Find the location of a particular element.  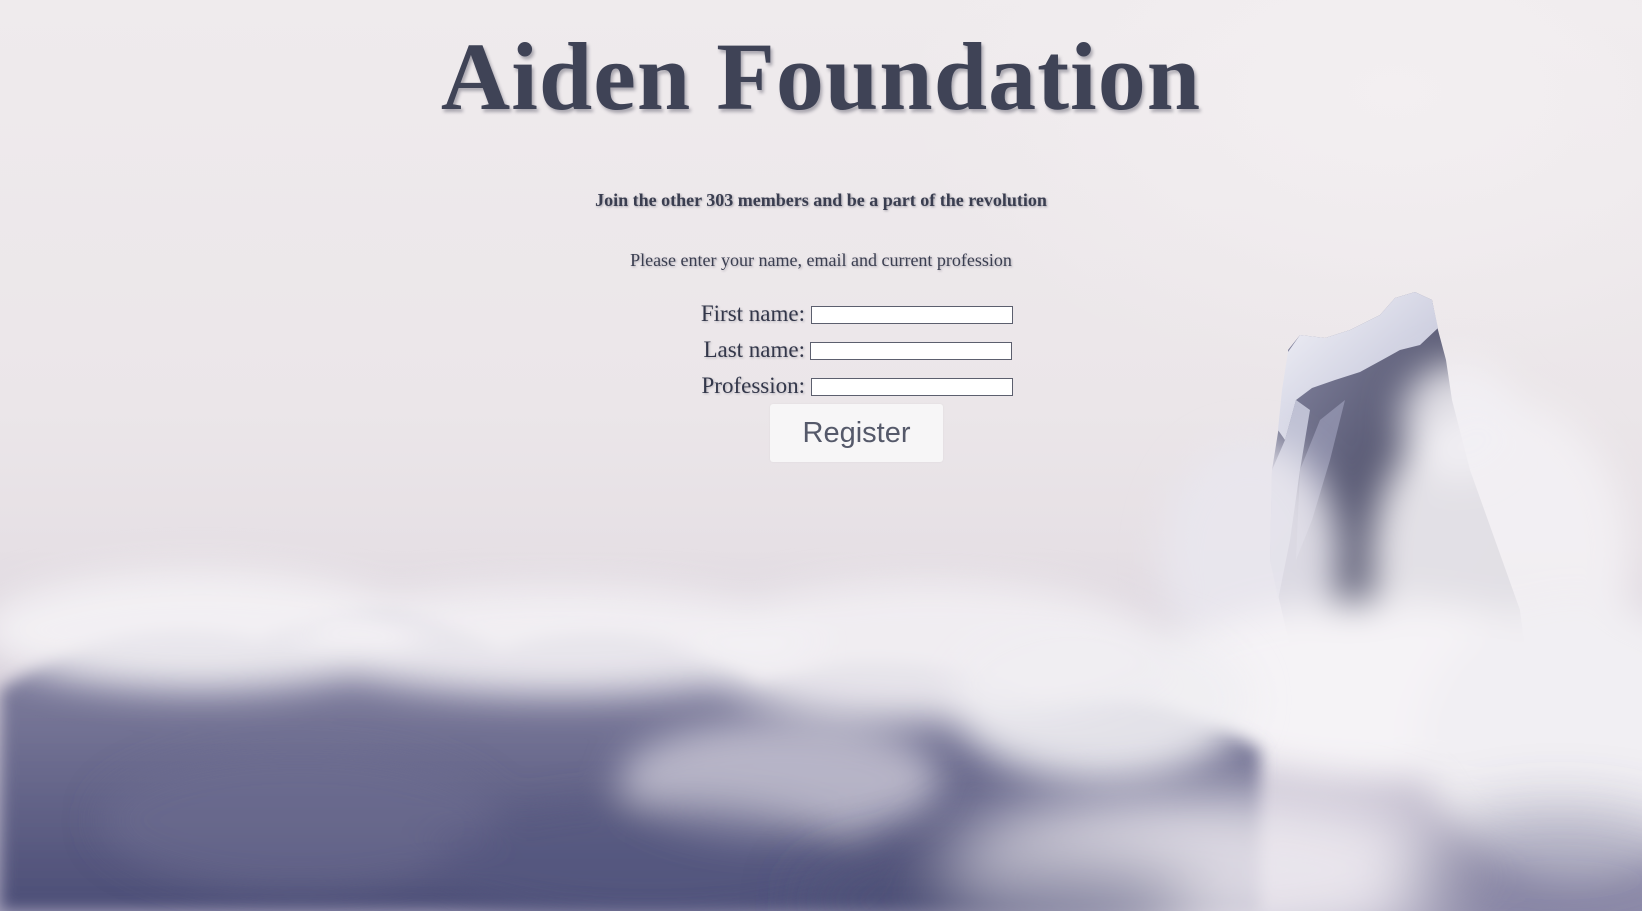

register-button: Register is located at coordinates (856, 433).